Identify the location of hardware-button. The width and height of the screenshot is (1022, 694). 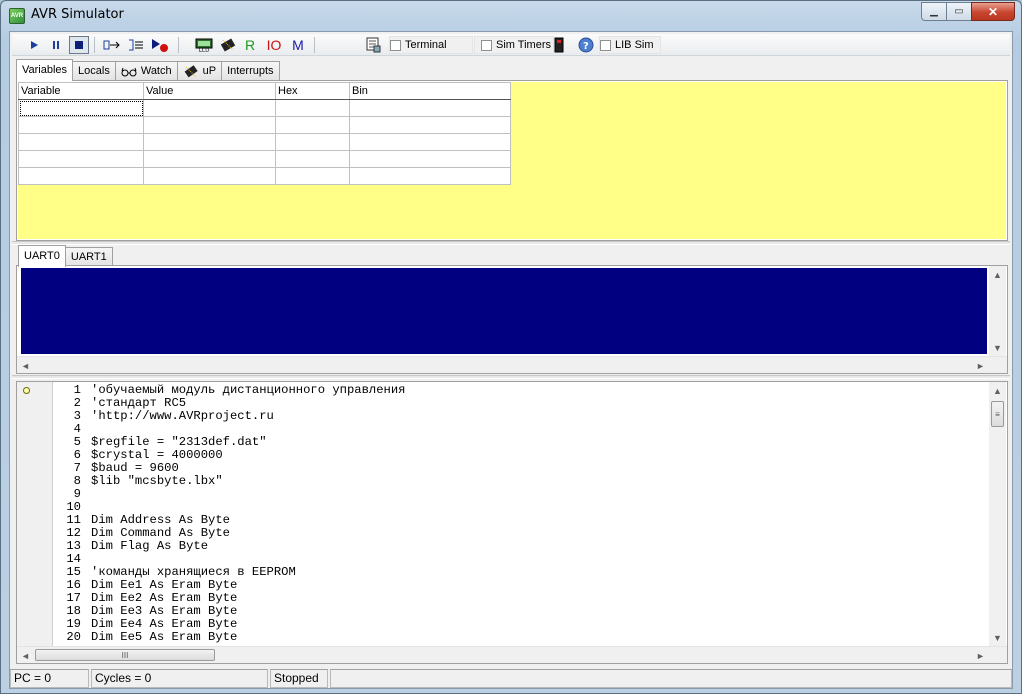
(559, 45).